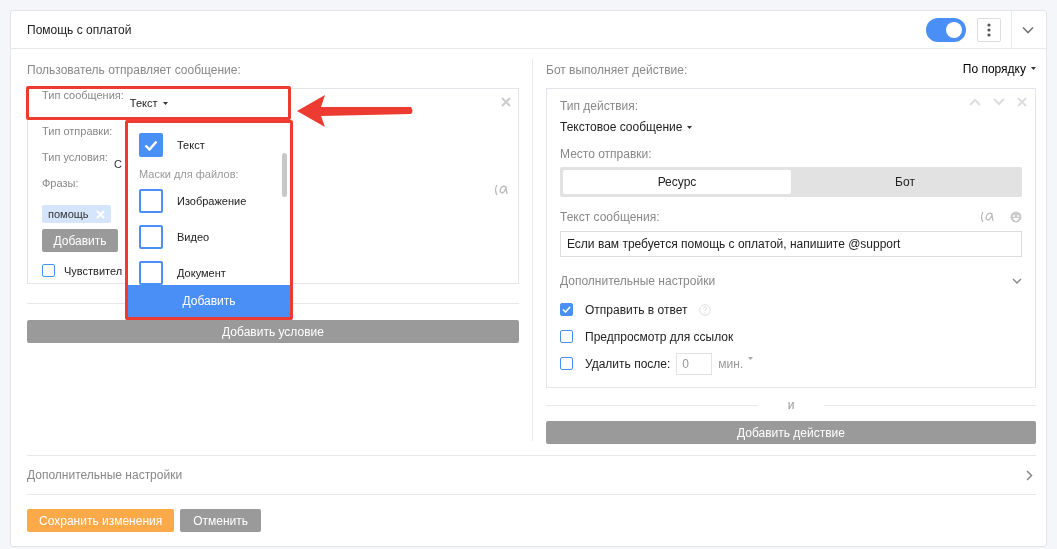  Describe the element at coordinates (284, 175) in the screenshot. I see `scrollbar` at that location.